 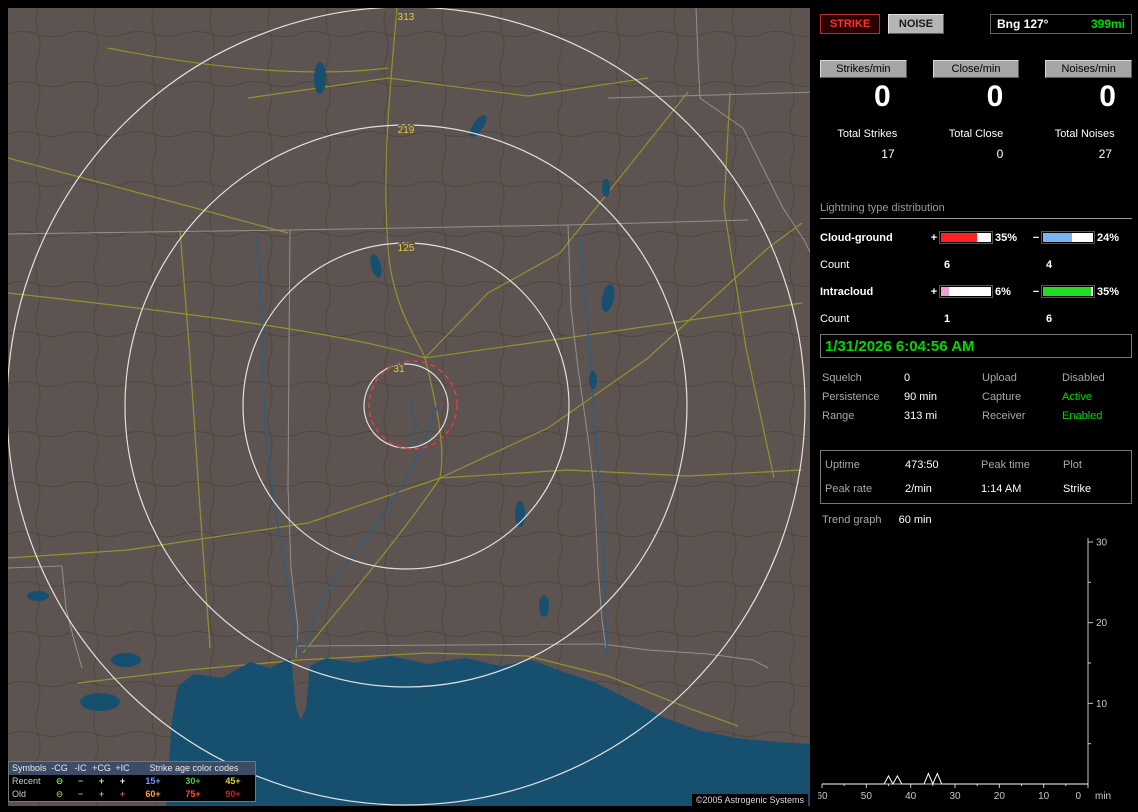 I want to click on squelch-value: 0, so click(x=907, y=378).